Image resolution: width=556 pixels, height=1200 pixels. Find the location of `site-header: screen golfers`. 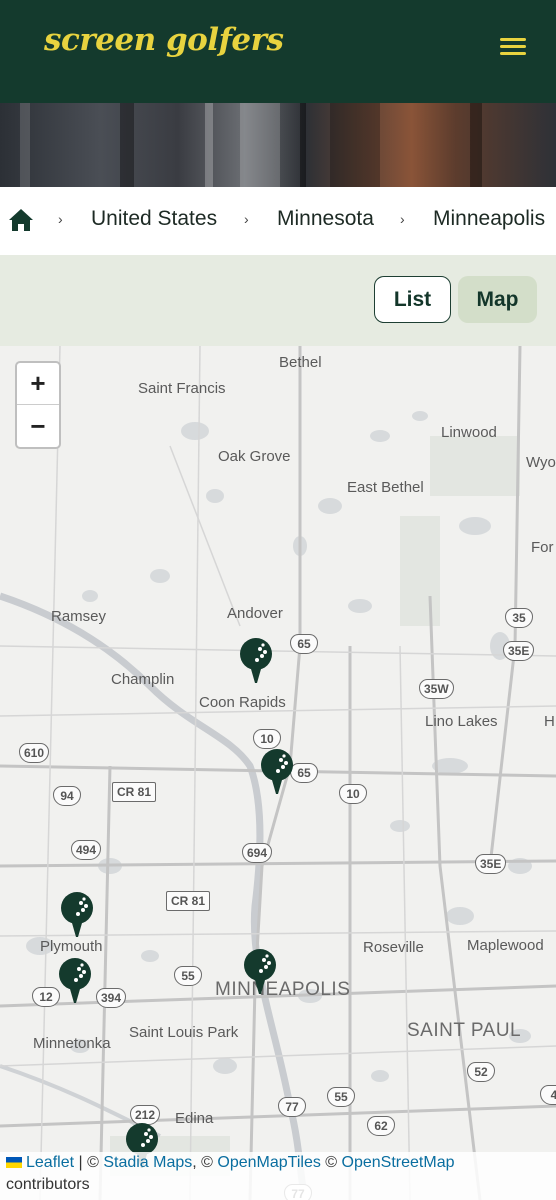

site-header: screen golfers is located at coordinates (278, 51).